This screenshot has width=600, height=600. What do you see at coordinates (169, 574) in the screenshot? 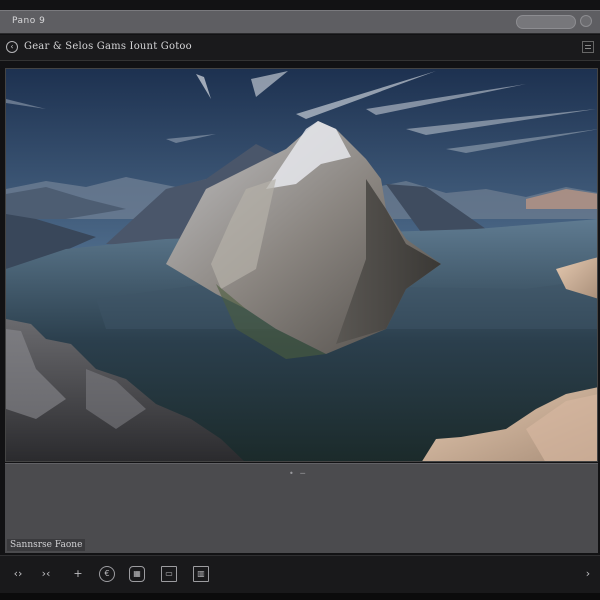
I see `crop-icon: ▭` at bounding box center [169, 574].